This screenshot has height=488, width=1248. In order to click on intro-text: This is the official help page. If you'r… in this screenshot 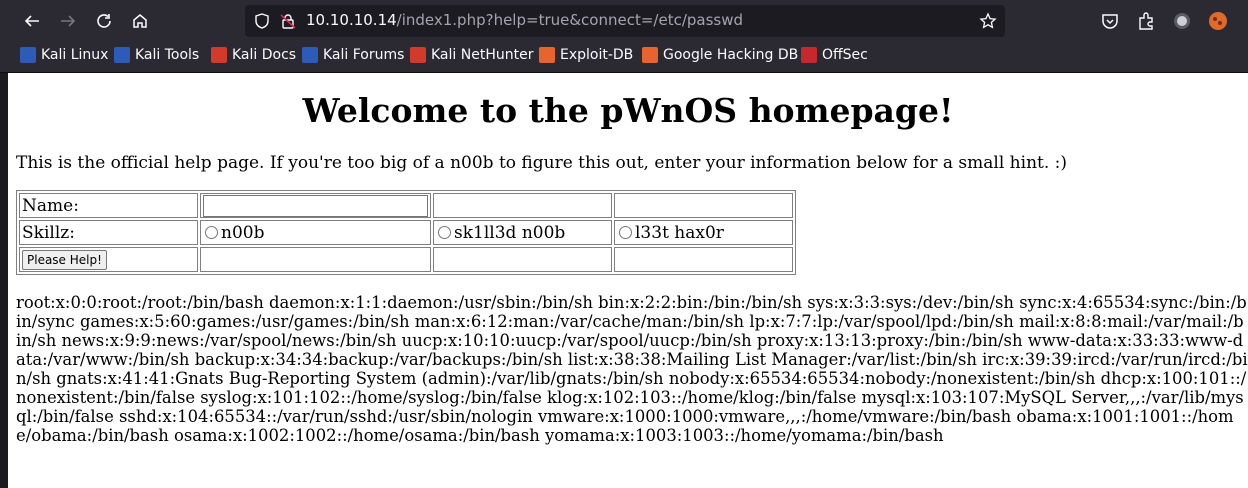, I will do `click(542, 163)`.